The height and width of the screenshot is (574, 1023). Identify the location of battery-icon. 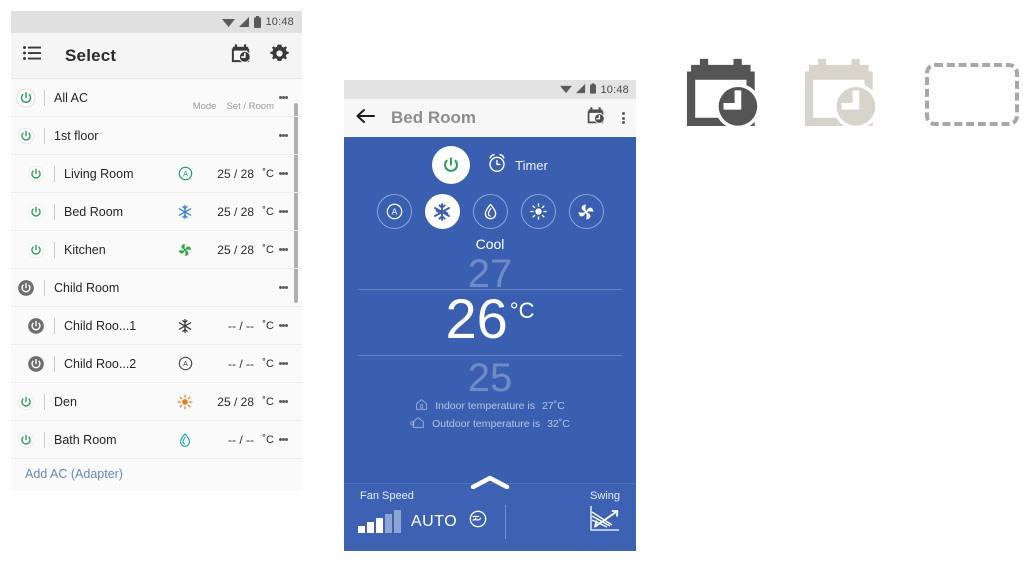
(593, 90).